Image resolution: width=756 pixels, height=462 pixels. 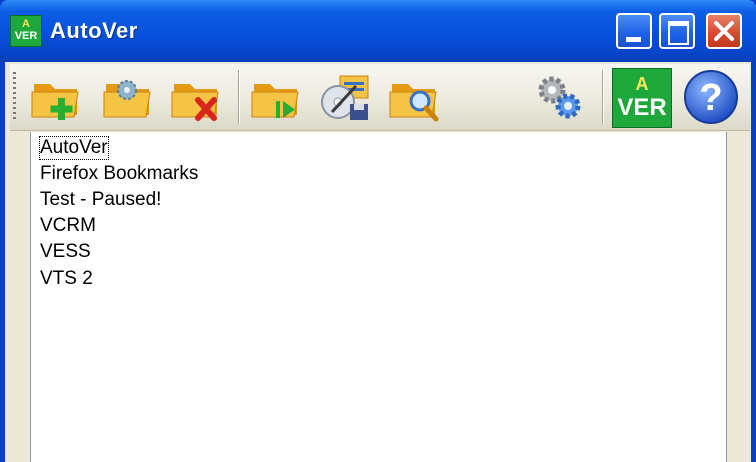 I want to click on close-button, so click(x=724, y=31).